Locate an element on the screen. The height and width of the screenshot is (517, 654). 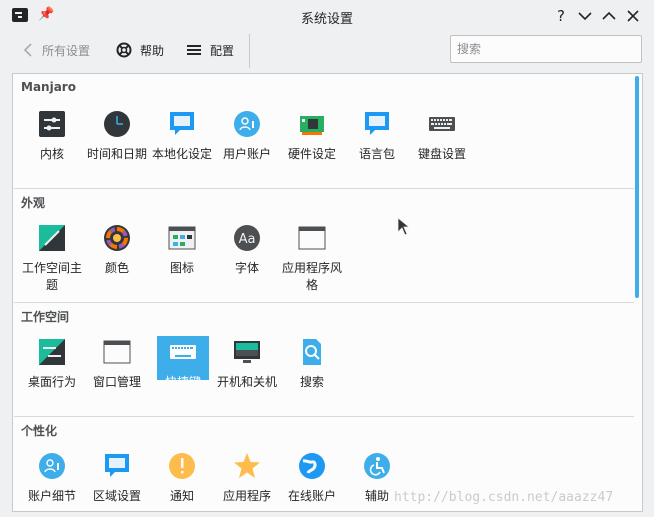
item-label: 应用程序 is located at coordinates (246, 496).